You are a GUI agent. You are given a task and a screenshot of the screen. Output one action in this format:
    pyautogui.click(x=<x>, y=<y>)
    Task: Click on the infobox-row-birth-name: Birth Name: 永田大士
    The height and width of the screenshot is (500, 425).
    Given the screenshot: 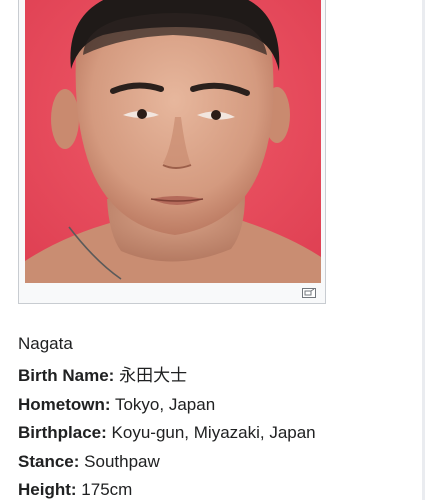 What is the action you would take?
    pyautogui.click(x=218, y=376)
    